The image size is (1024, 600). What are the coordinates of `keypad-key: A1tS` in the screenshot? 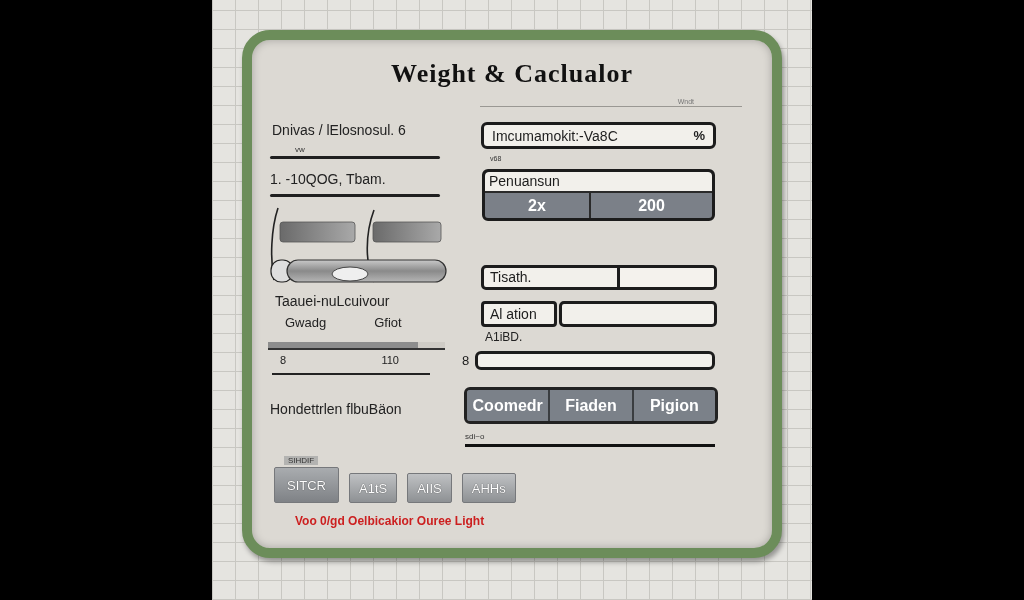 It's located at (373, 488).